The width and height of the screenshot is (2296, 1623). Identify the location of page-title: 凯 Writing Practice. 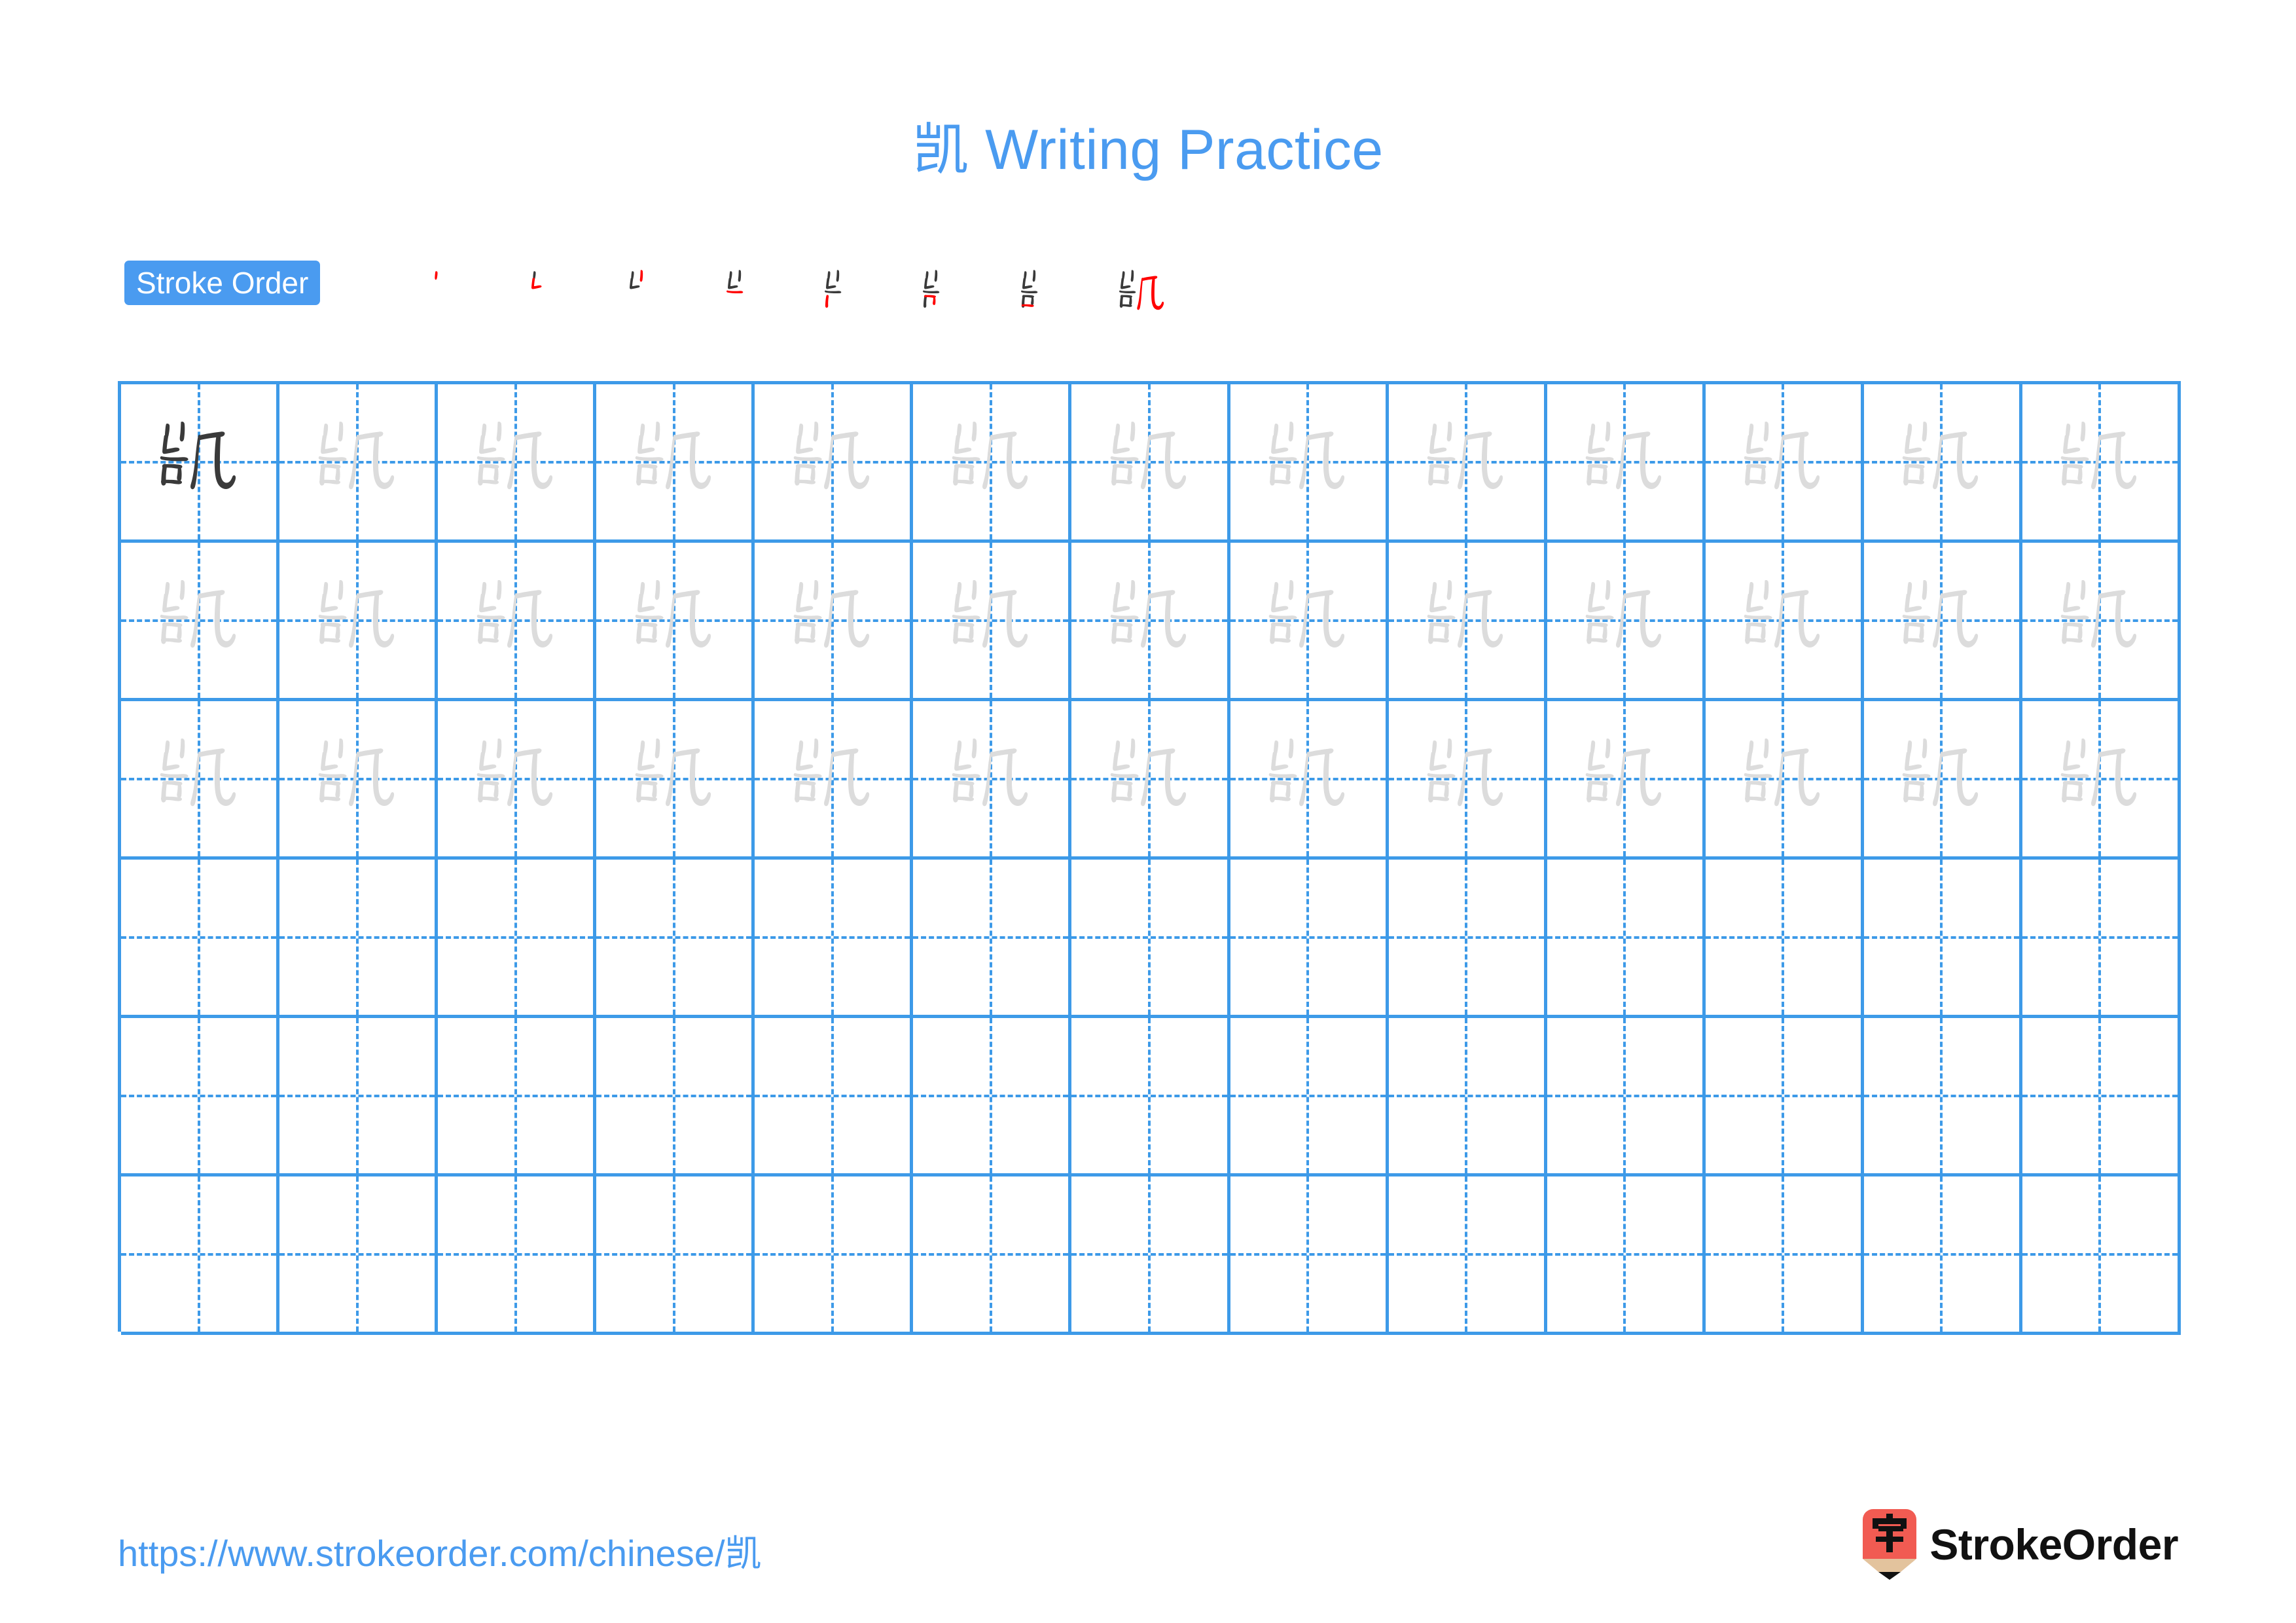
(1148, 150).